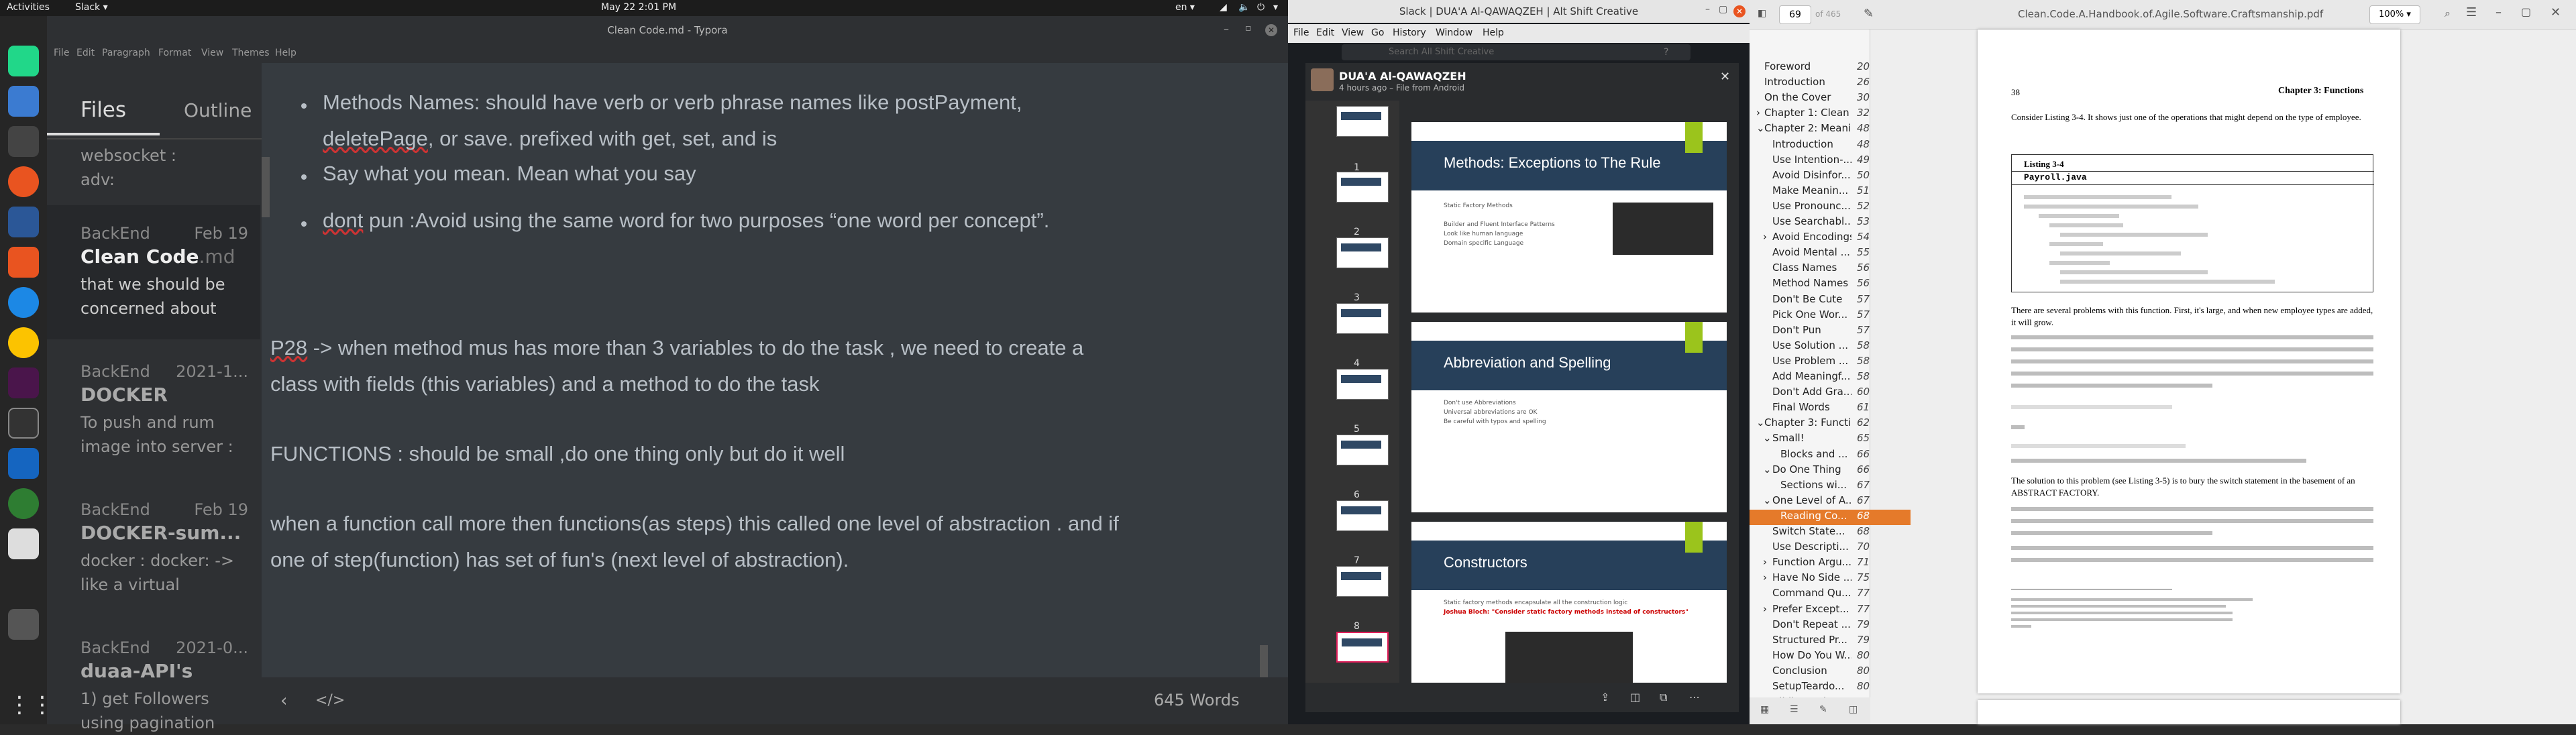 This screenshot has width=2576, height=735. What do you see at coordinates (1244, 7) in the screenshot?
I see `volume-icon: 🔈` at bounding box center [1244, 7].